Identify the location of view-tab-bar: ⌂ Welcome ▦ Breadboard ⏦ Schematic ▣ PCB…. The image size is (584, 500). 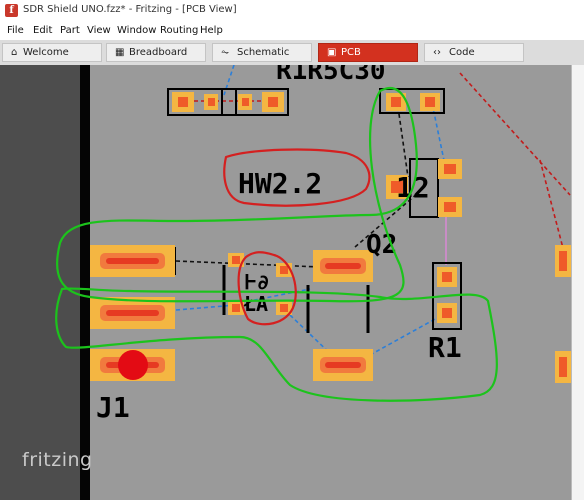
(292, 53).